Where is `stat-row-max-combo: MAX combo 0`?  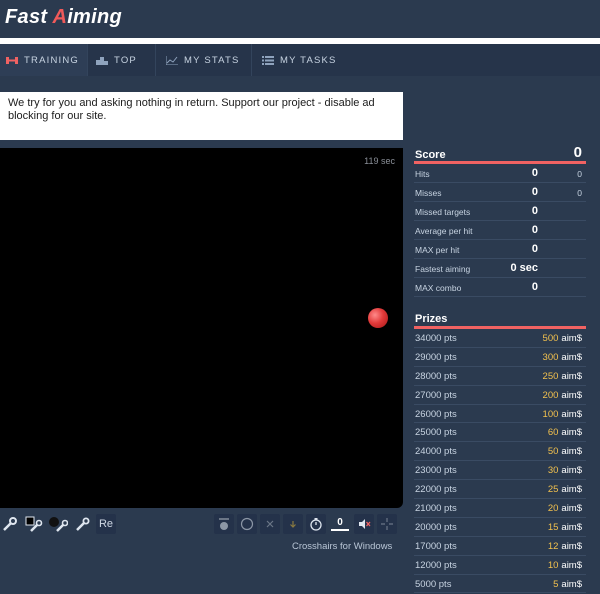
stat-row-max-combo: MAX combo 0 is located at coordinates (500, 287).